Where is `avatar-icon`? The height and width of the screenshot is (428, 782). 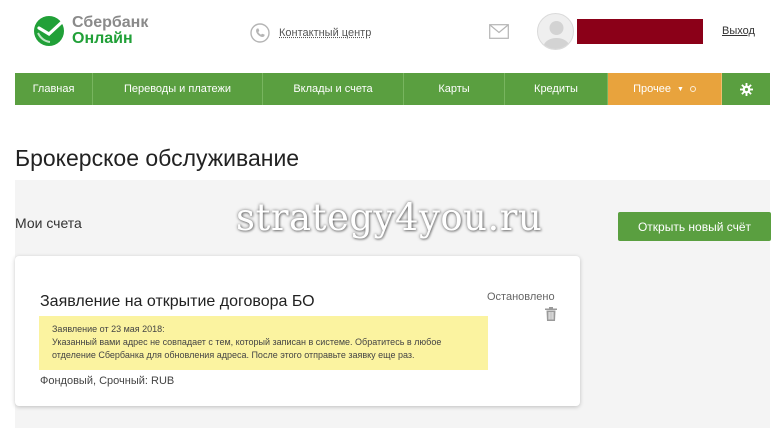 avatar-icon is located at coordinates (556, 35).